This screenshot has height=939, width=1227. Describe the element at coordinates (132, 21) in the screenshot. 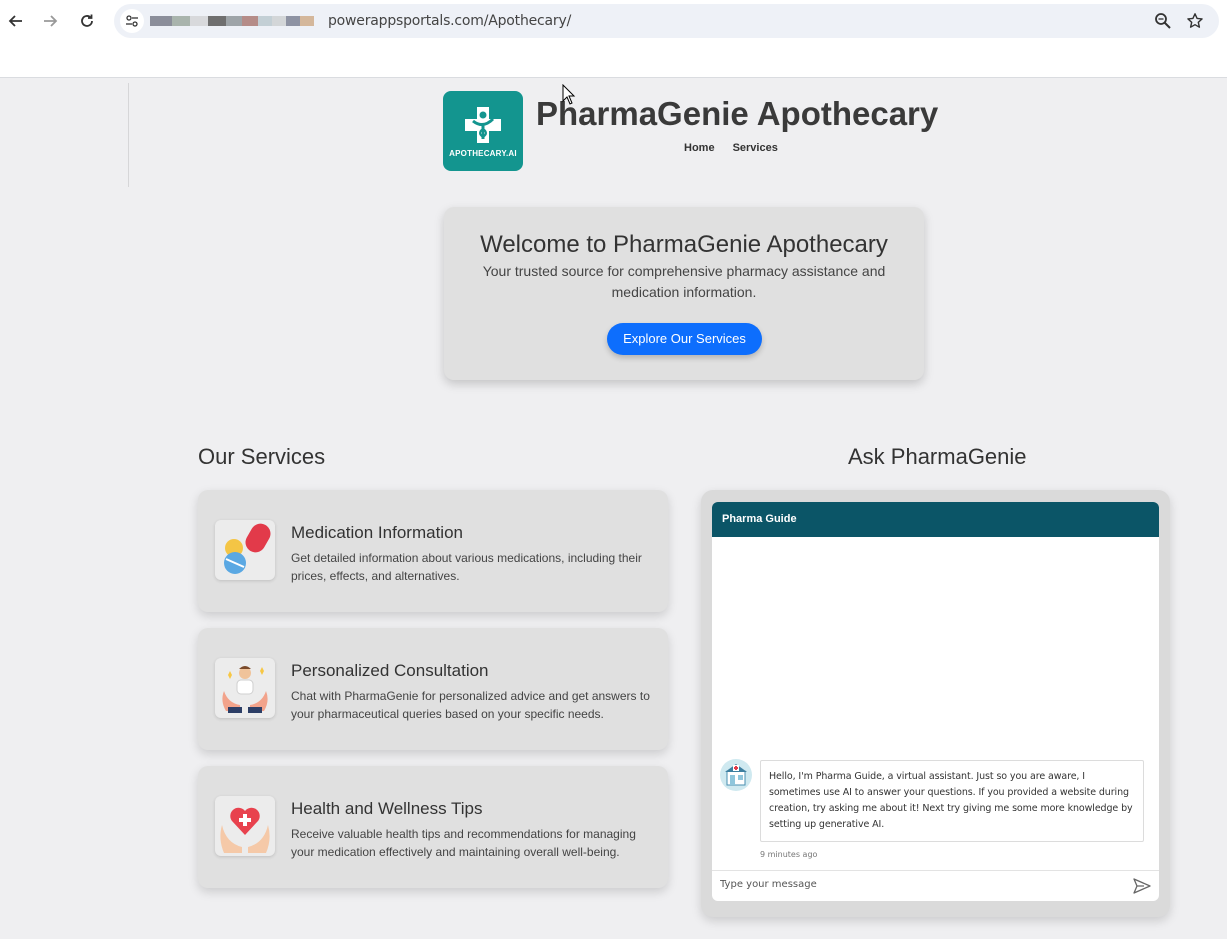

I see `site-info-icon` at that location.